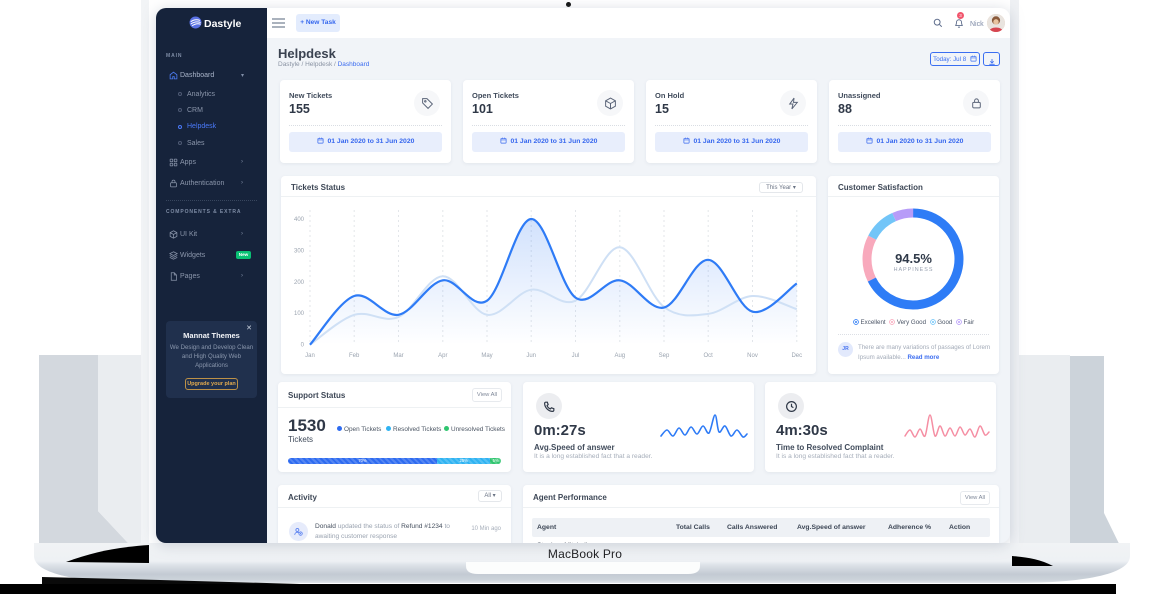  I want to click on svg-text: Mar, so click(398, 356).